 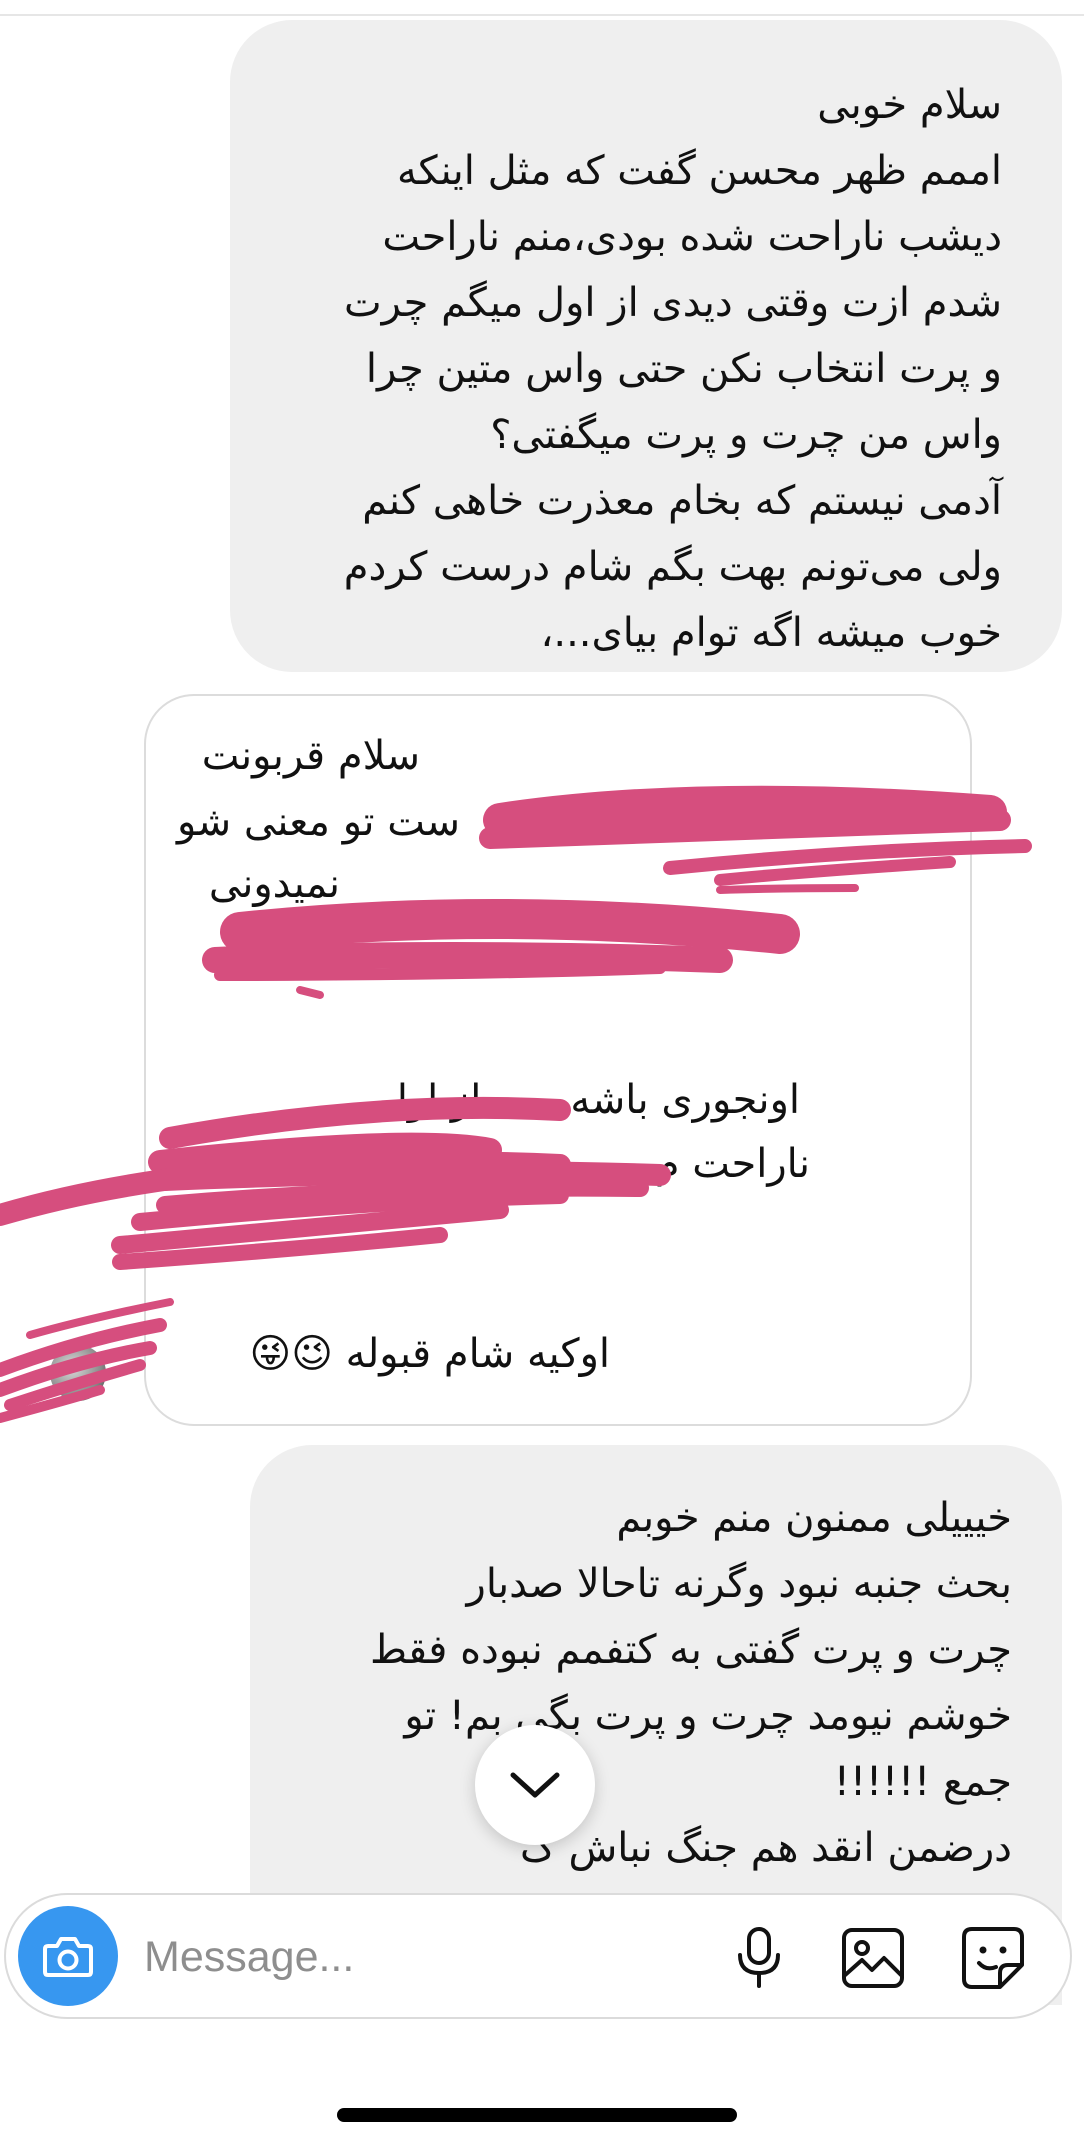 I want to click on chevron-down-icon, so click(x=535, y=1785).